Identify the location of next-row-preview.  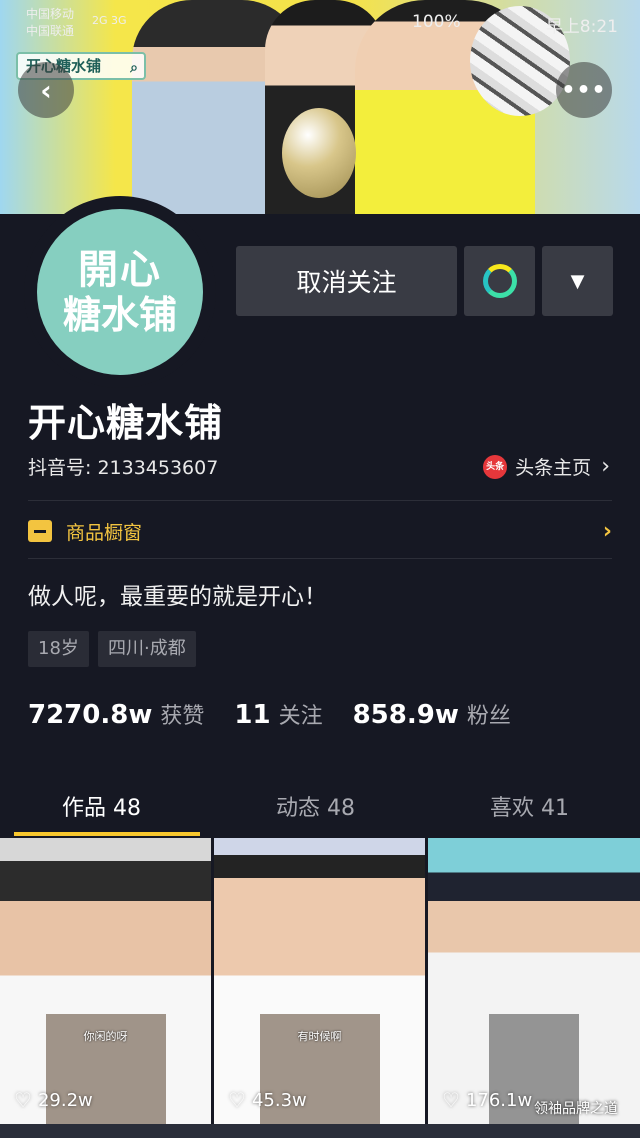
(320, 1131).